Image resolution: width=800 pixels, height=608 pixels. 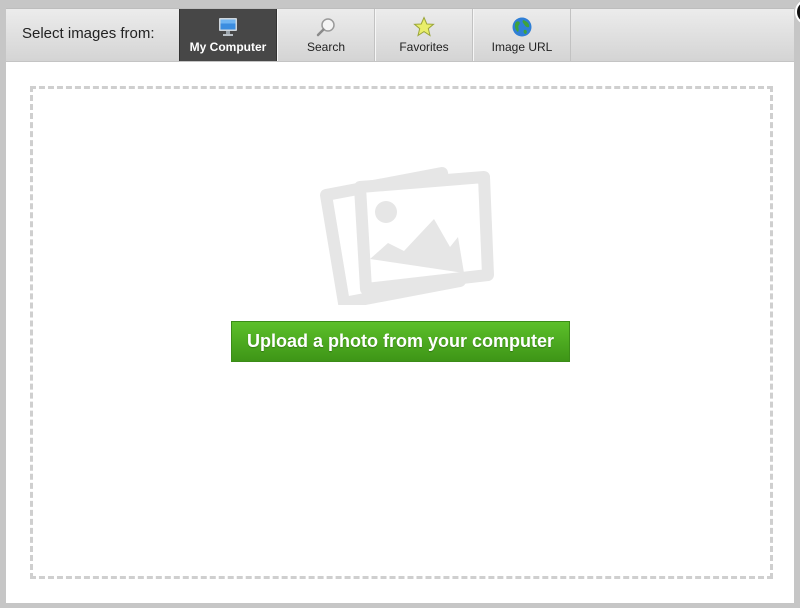 I want to click on upload-photo-button: Upload a photo from your computer, so click(x=400, y=341).